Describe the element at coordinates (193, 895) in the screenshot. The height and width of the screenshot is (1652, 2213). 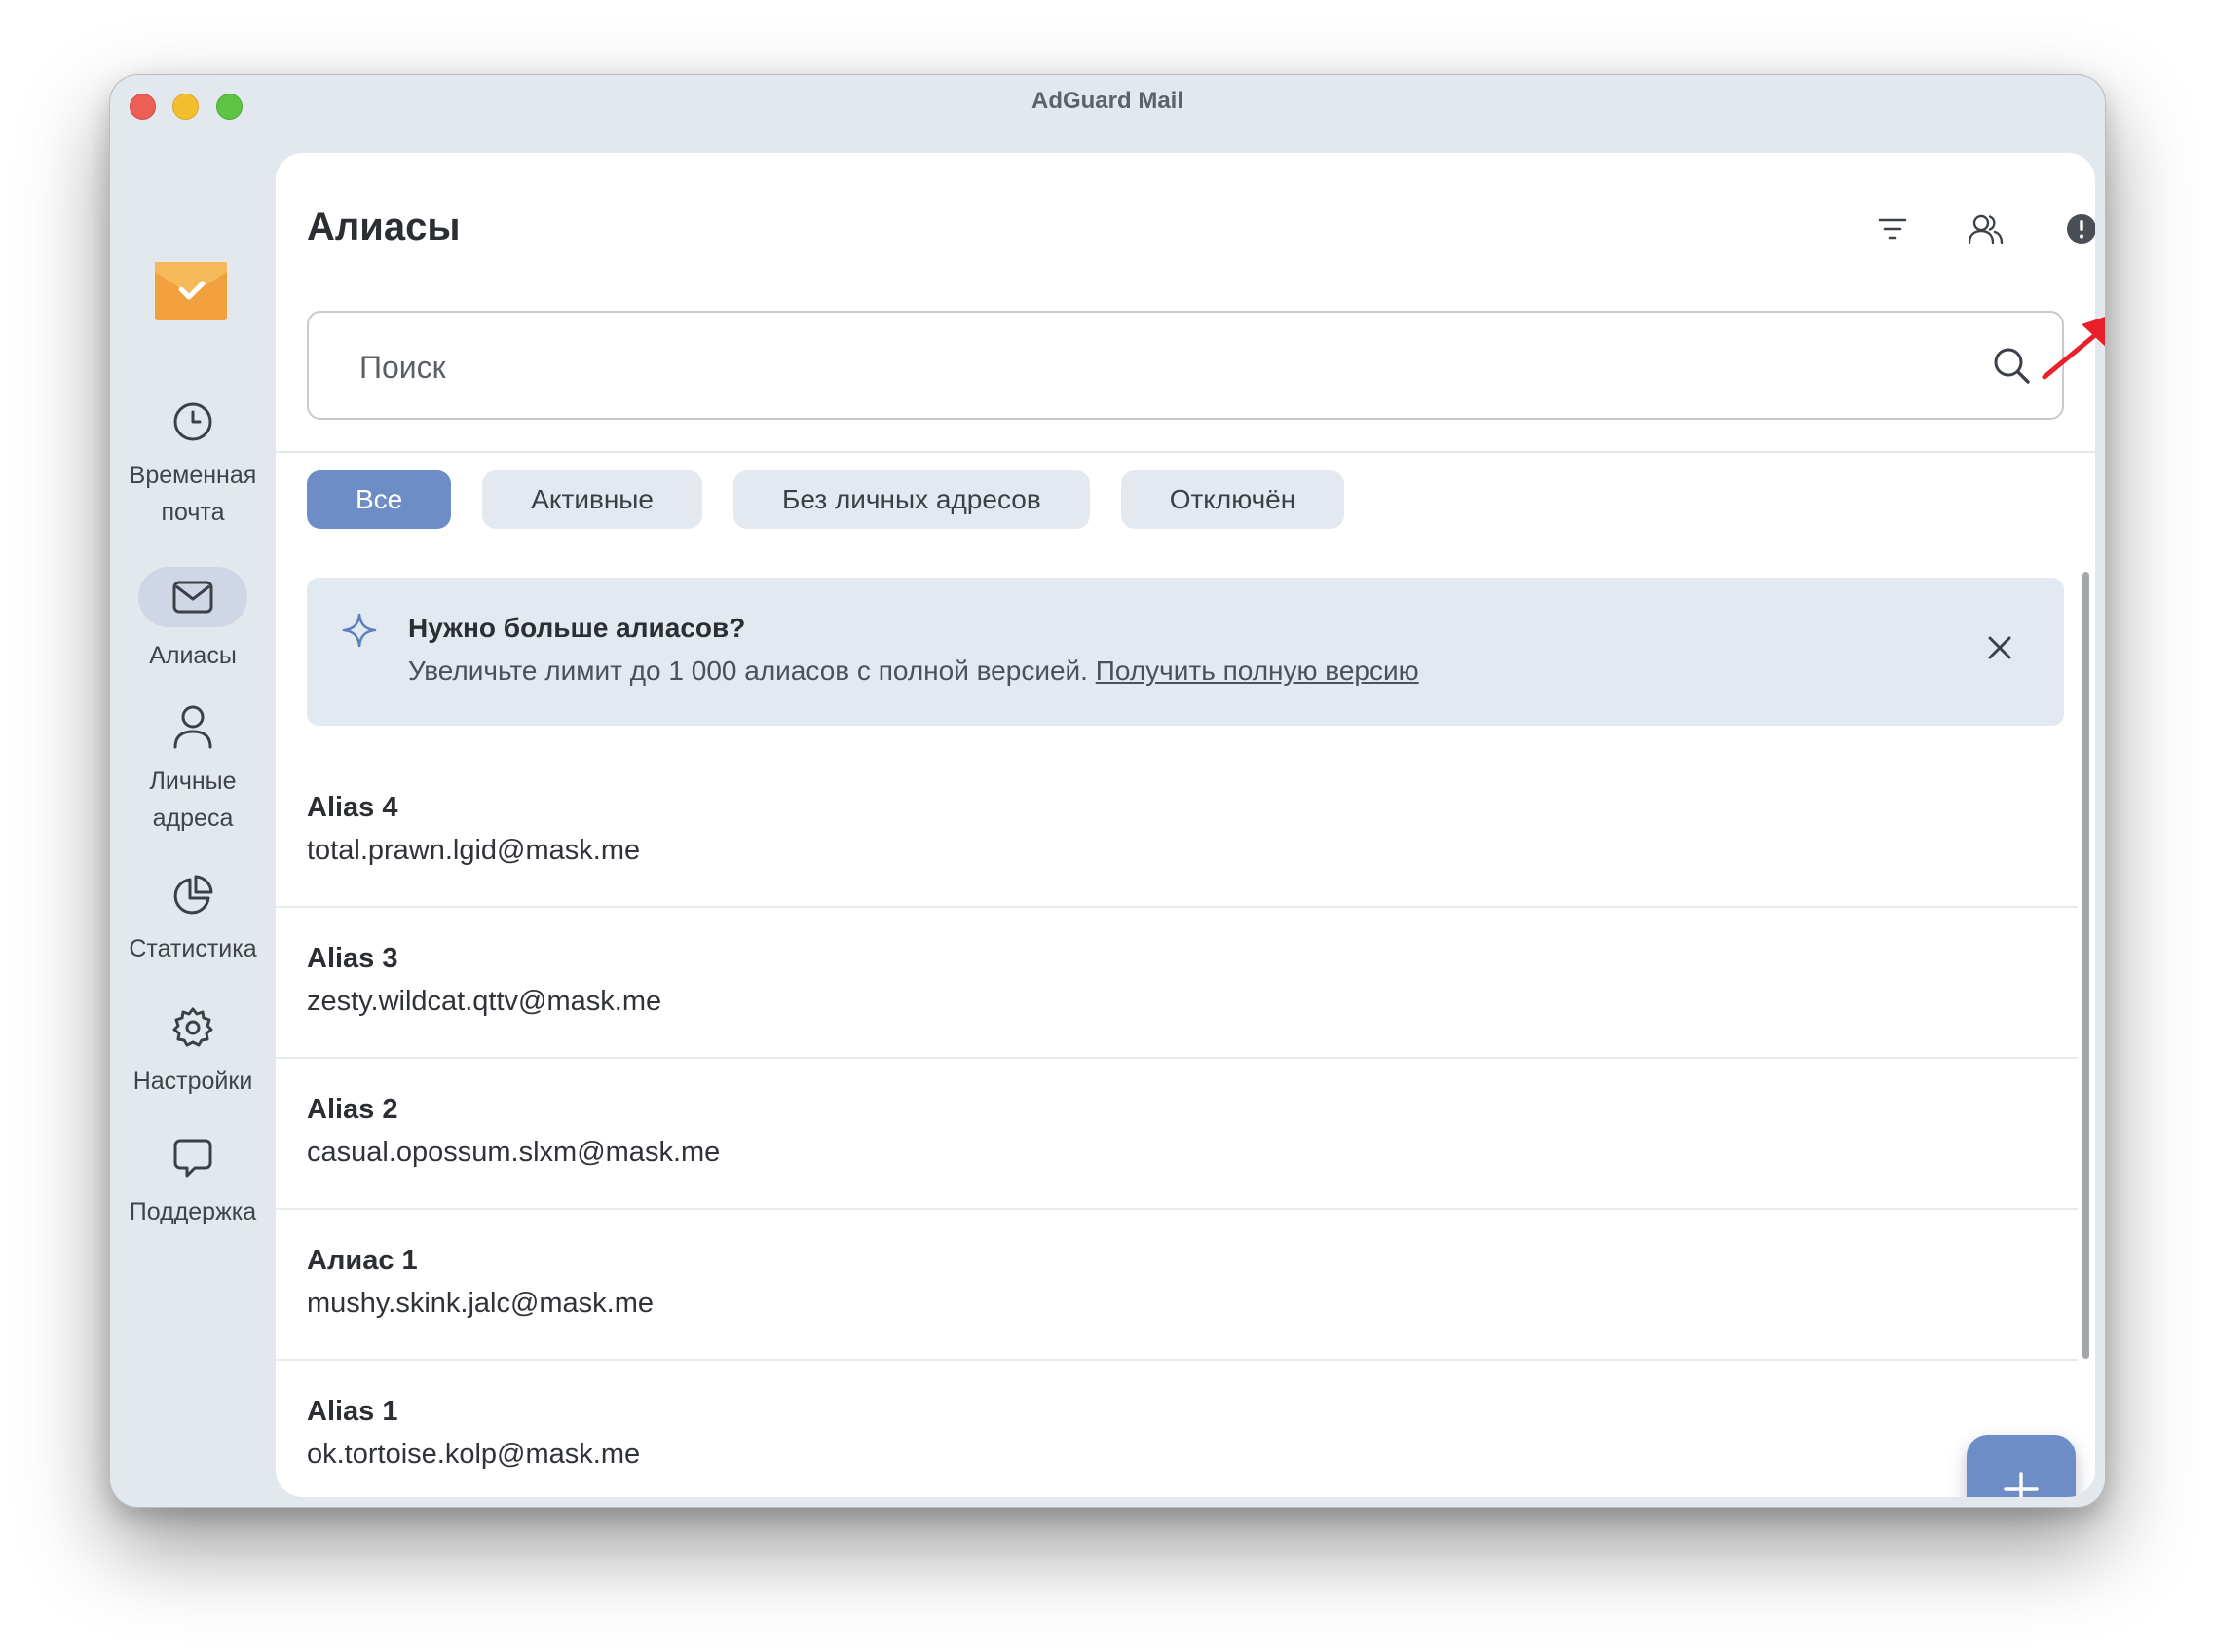
I see `pie-chart-icon` at that location.